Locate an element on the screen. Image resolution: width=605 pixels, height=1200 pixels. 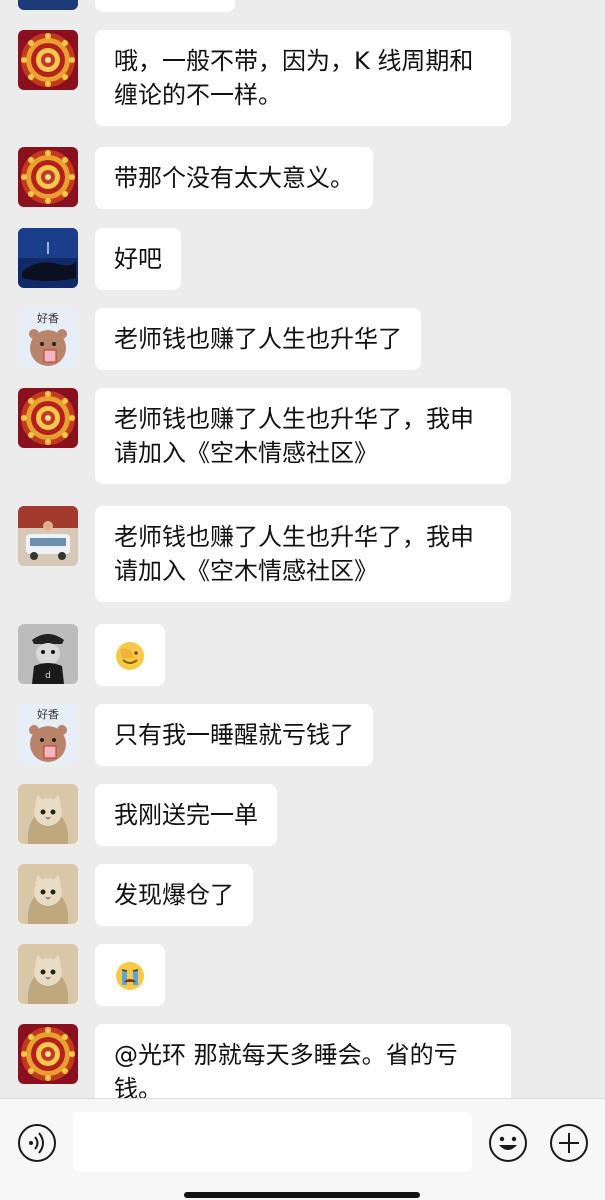
car-photo-avatar is located at coordinates (48, 536).